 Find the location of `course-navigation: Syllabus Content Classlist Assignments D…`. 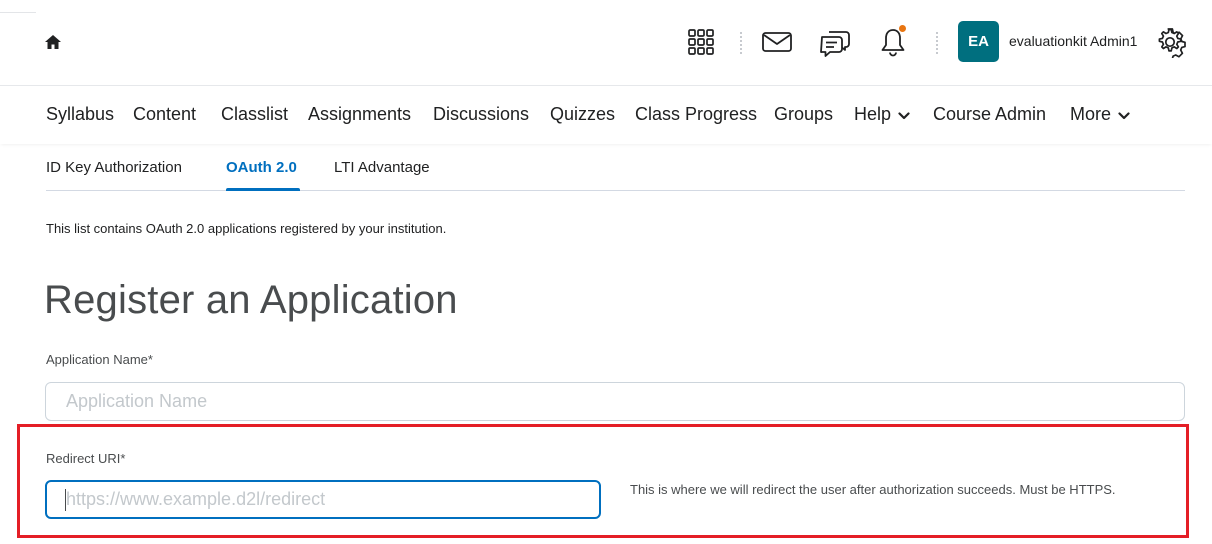

course-navigation: Syllabus Content Classlist Assignments D… is located at coordinates (606, 115).